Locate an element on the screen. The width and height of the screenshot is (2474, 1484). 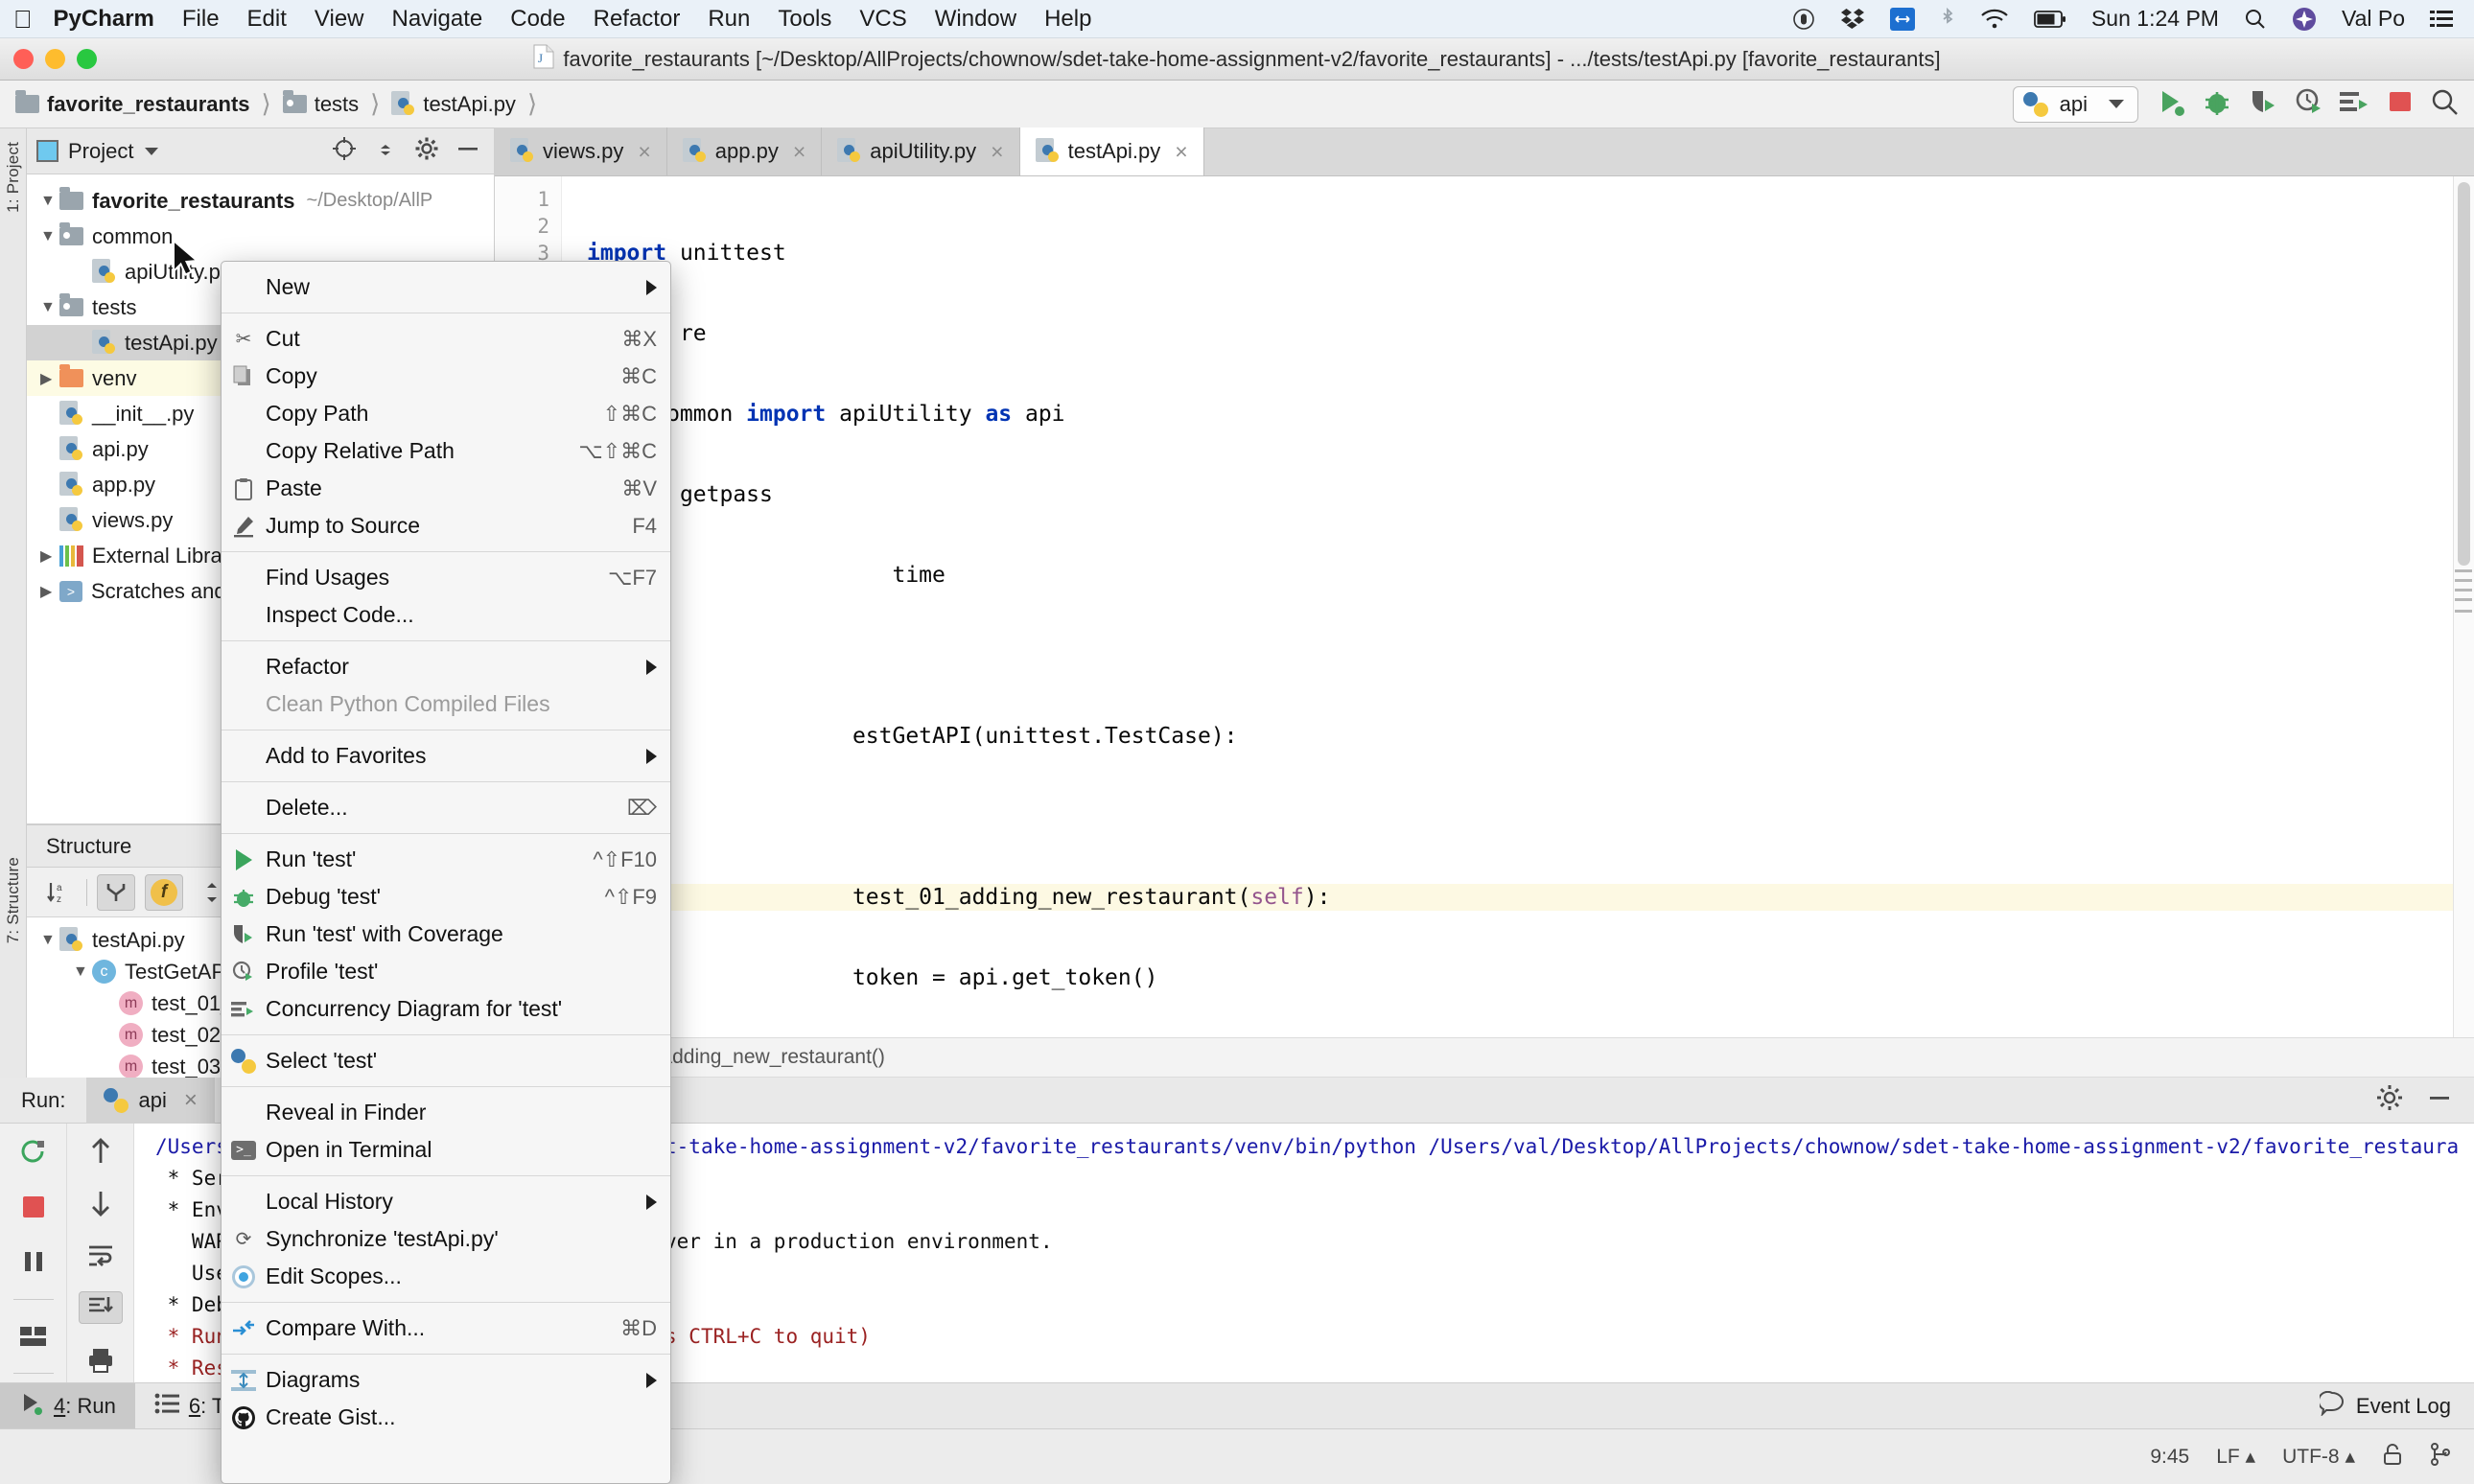
layout-icon is located at coordinates (34, 1336).